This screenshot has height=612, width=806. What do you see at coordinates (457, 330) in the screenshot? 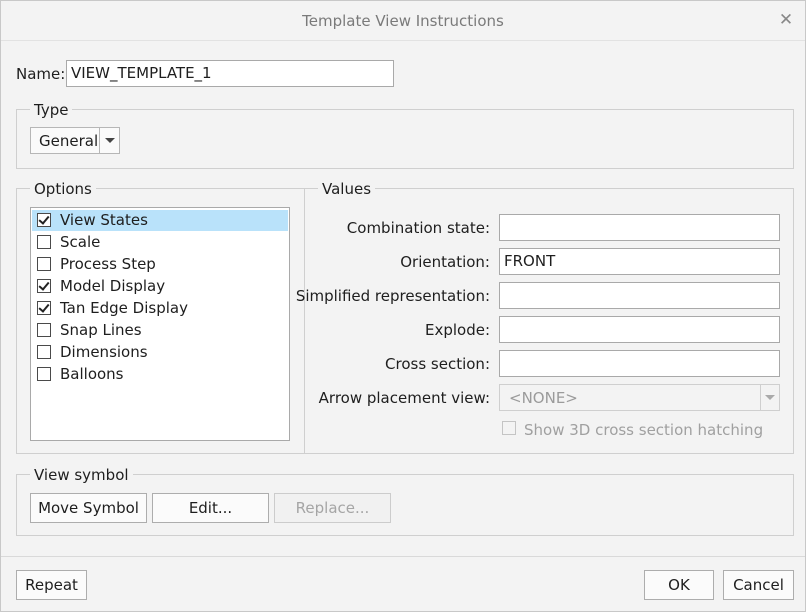
I see `explode-label: Explode:` at bounding box center [457, 330].